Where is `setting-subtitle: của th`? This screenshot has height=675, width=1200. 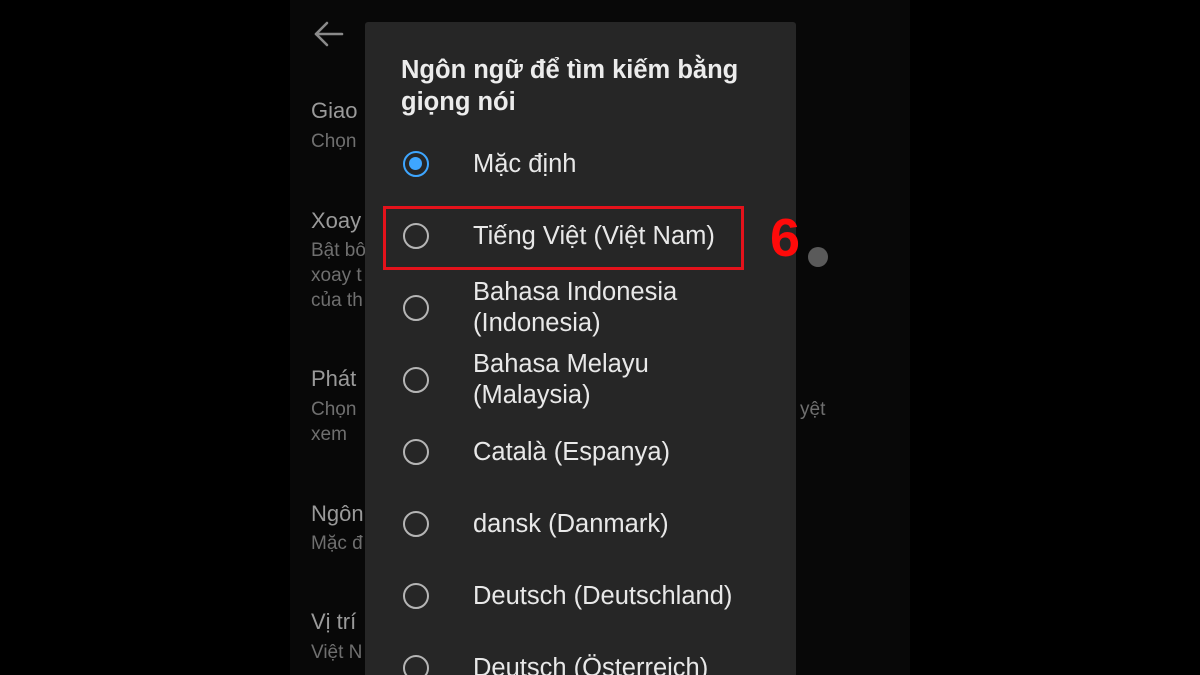 setting-subtitle: của th is located at coordinates (337, 300).